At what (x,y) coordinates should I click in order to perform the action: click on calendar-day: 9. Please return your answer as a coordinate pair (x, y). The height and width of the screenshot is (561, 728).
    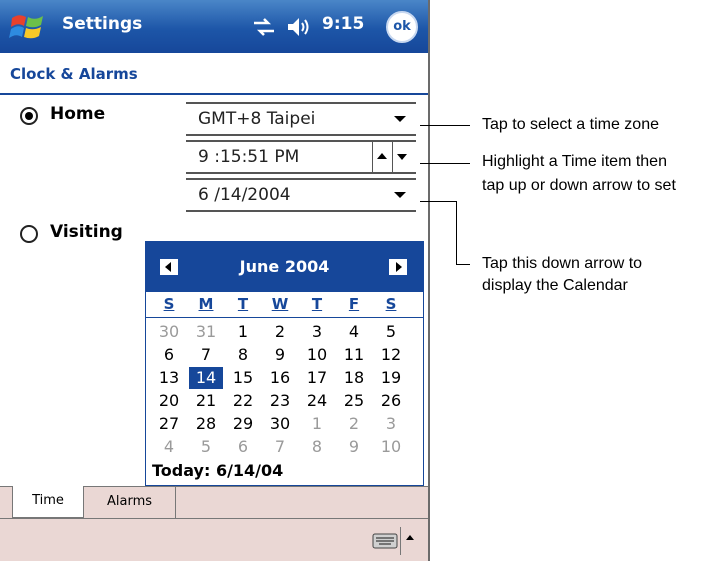
    Looking at the image, I should click on (280, 355).